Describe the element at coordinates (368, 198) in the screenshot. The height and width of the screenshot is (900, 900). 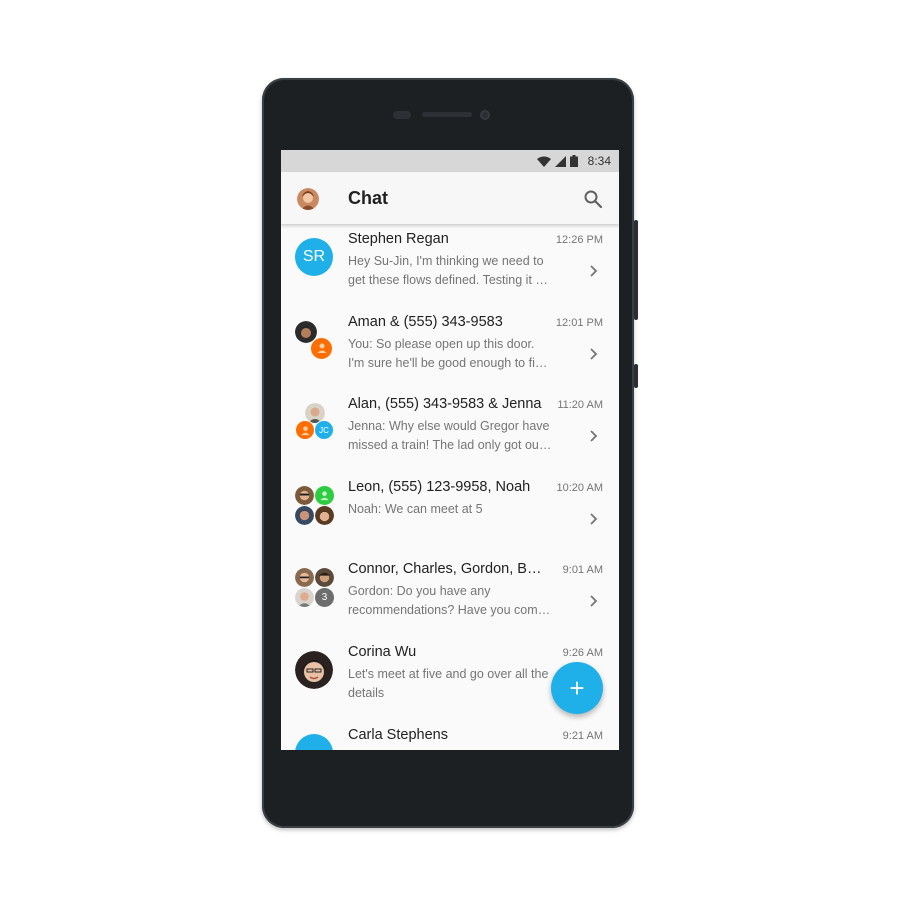
I see `page-title: Chat` at that location.